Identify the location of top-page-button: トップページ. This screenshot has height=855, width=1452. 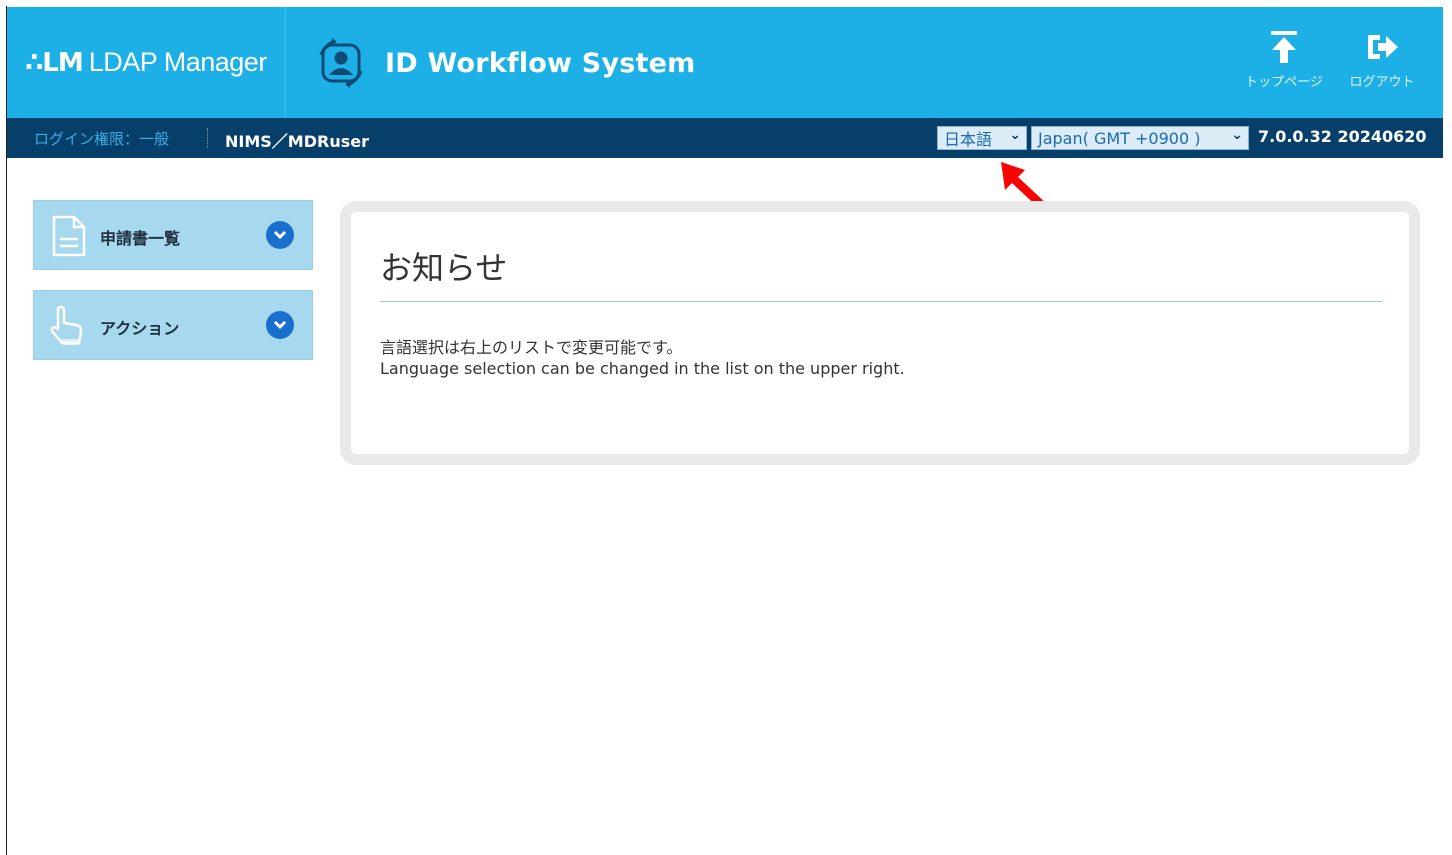
(1284, 65).